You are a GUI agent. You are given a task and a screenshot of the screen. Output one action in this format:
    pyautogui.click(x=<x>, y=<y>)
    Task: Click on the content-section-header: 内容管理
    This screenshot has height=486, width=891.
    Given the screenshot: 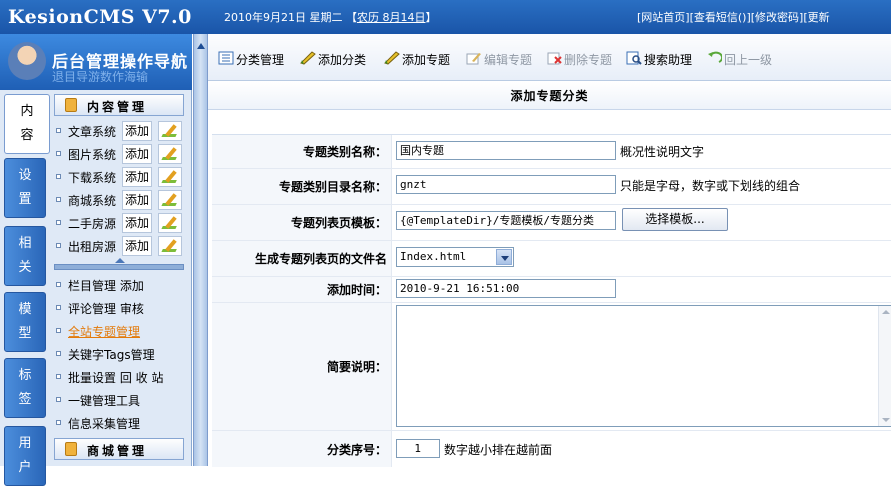 What is the action you would take?
    pyautogui.click(x=119, y=105)
    